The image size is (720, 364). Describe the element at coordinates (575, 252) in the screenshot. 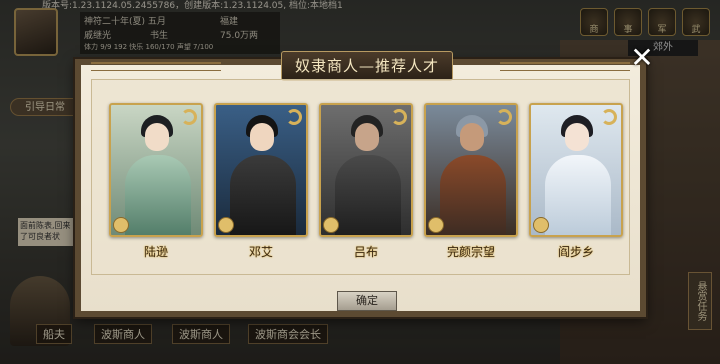

I see `talent-name: 阎步乡` at that location.